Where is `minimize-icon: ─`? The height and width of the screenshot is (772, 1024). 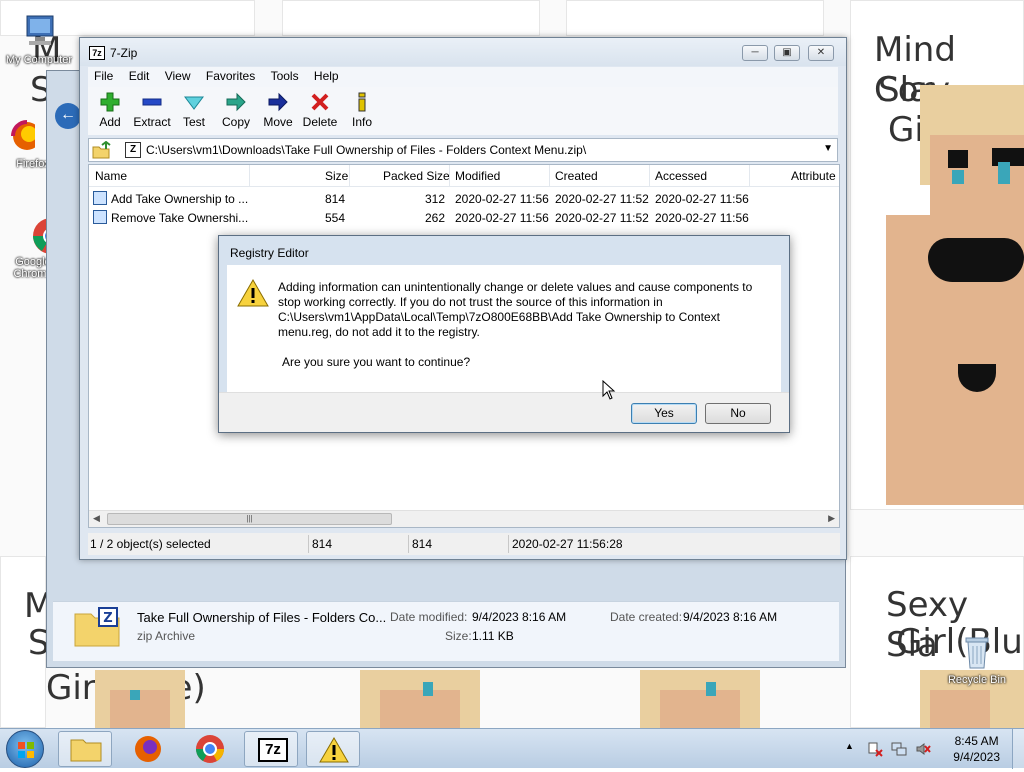
minimize-icon: ─ is located at coordinates (755, 52).